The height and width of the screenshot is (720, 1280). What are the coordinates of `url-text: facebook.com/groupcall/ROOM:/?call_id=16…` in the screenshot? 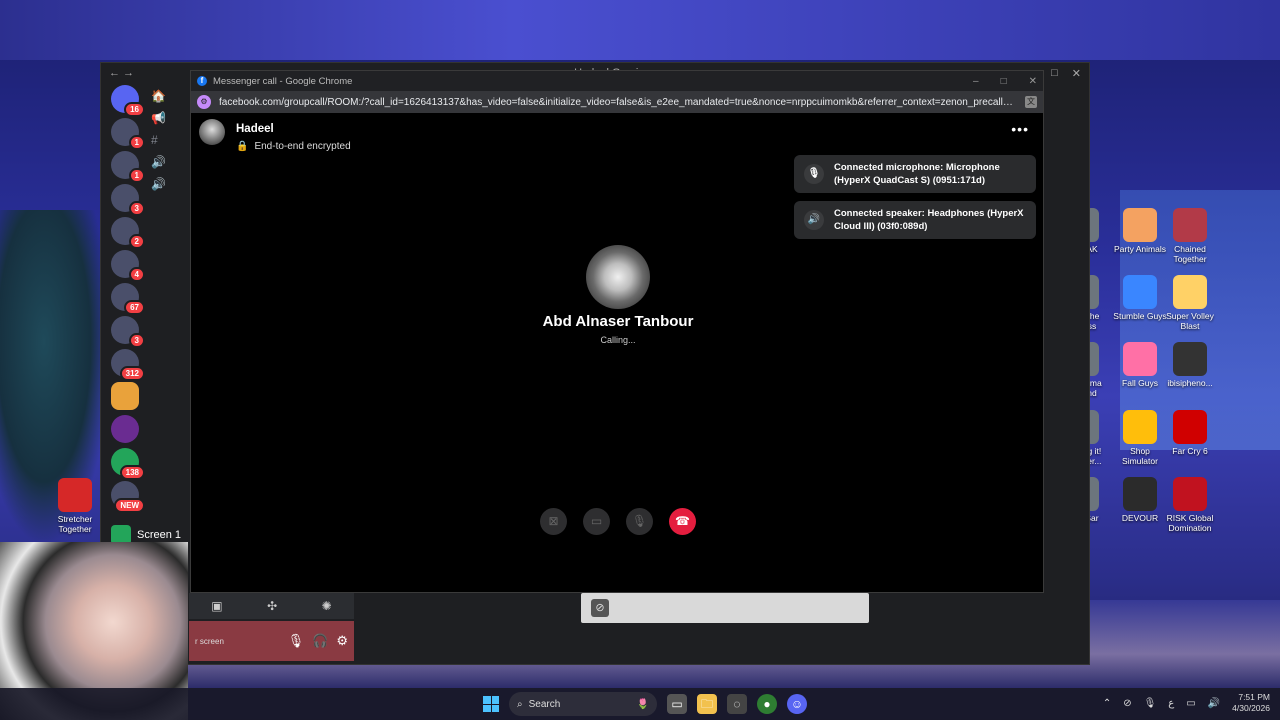 It's located at (618, 102).